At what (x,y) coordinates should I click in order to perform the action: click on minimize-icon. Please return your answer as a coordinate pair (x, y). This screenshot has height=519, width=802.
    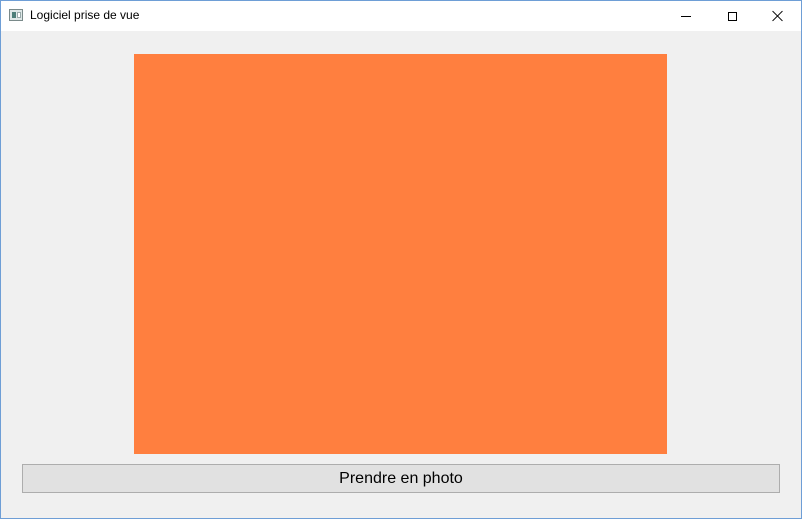
    Looking at the image, I should click on (686, 16).